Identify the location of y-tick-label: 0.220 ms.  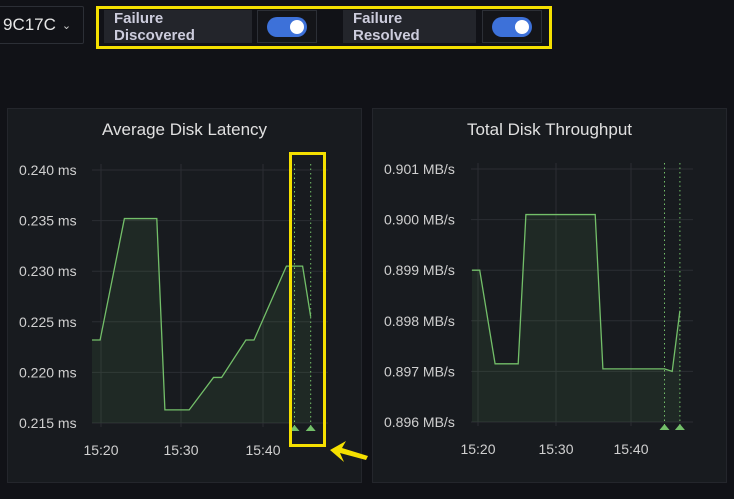
(48, 372).